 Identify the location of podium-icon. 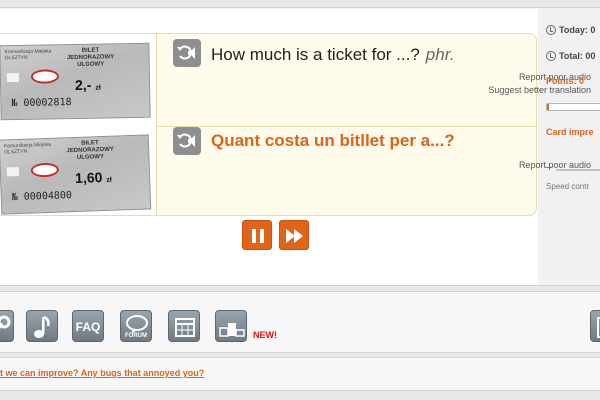
(232, 330).